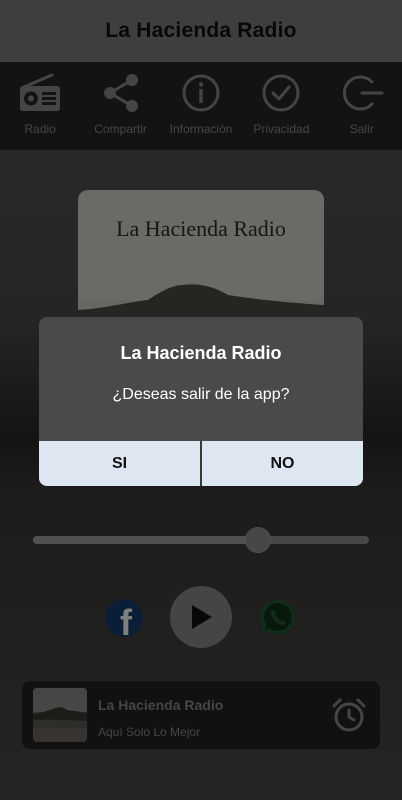  I want to click on dialog-title: La Hacienda Radio, so click(201, 353).